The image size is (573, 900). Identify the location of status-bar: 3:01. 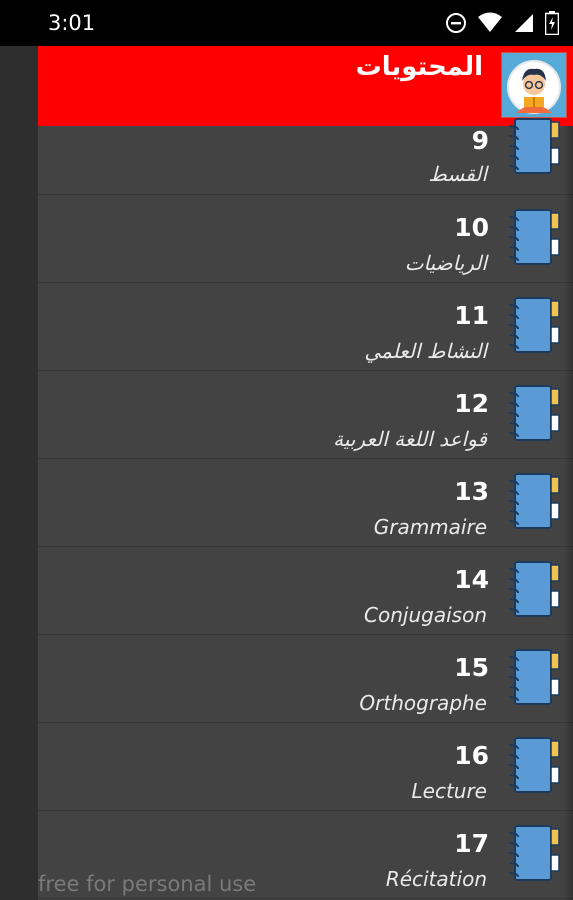
(286, 23).